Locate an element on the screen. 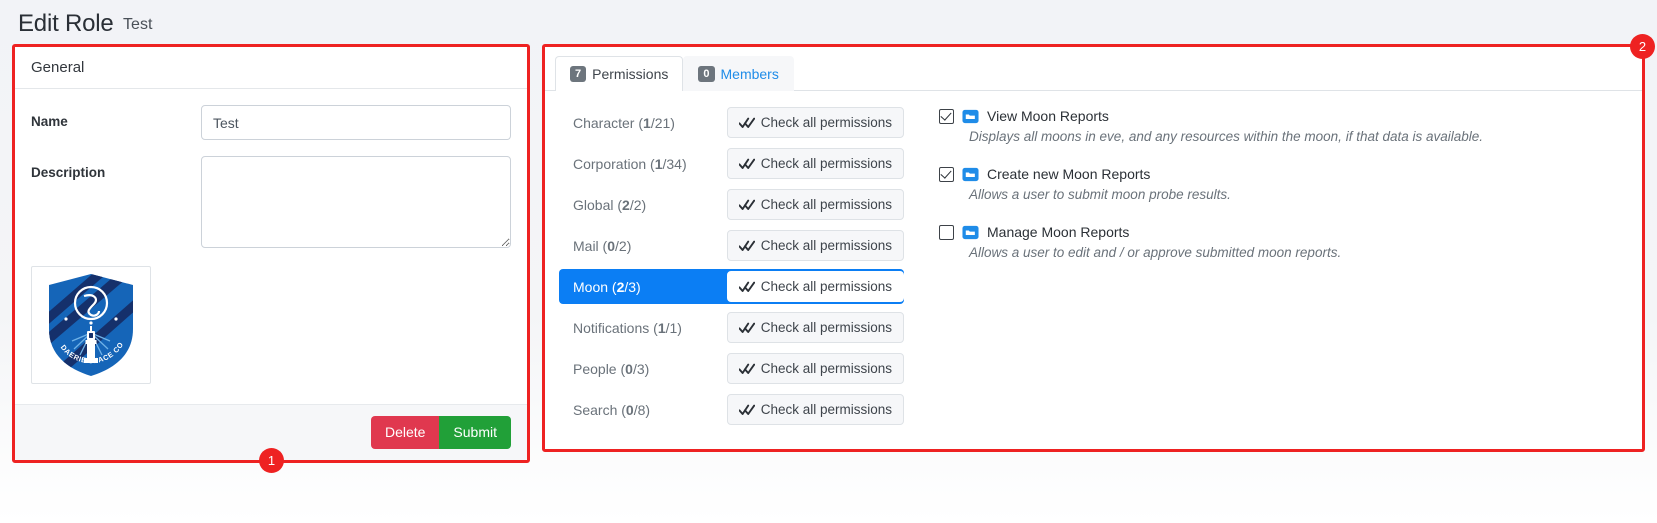 The image size is (1657, 523). permission-item-header: Manage Moon Reports is located at coordinates (1283, 232).